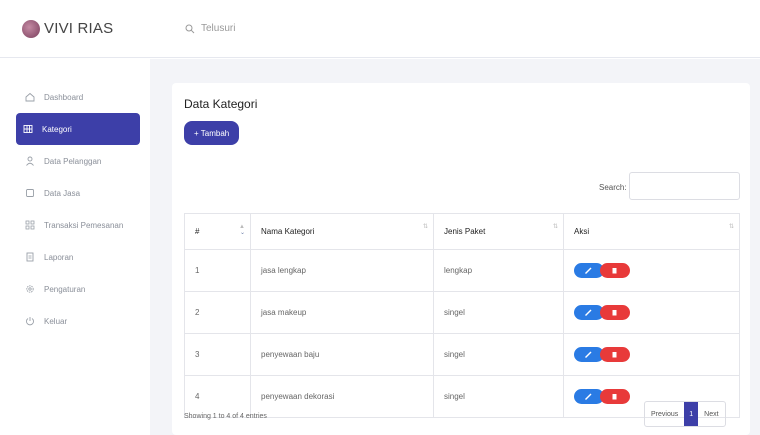  What do you see at coordinates (498, 270) in the screenshot?
I see `cell-jenis-paket: lengkap` at bounding box center [498, 270].